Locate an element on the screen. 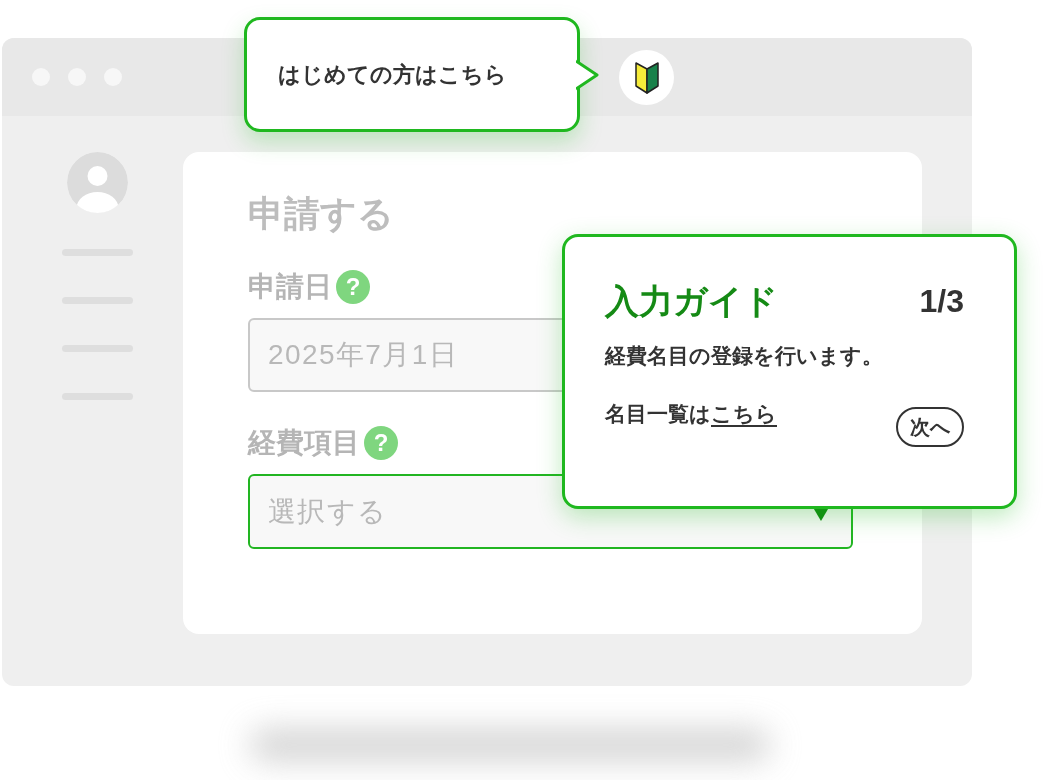 This screenshot has width=1050, height=780. form-title: 申請する is located at coordinates (321, 214).